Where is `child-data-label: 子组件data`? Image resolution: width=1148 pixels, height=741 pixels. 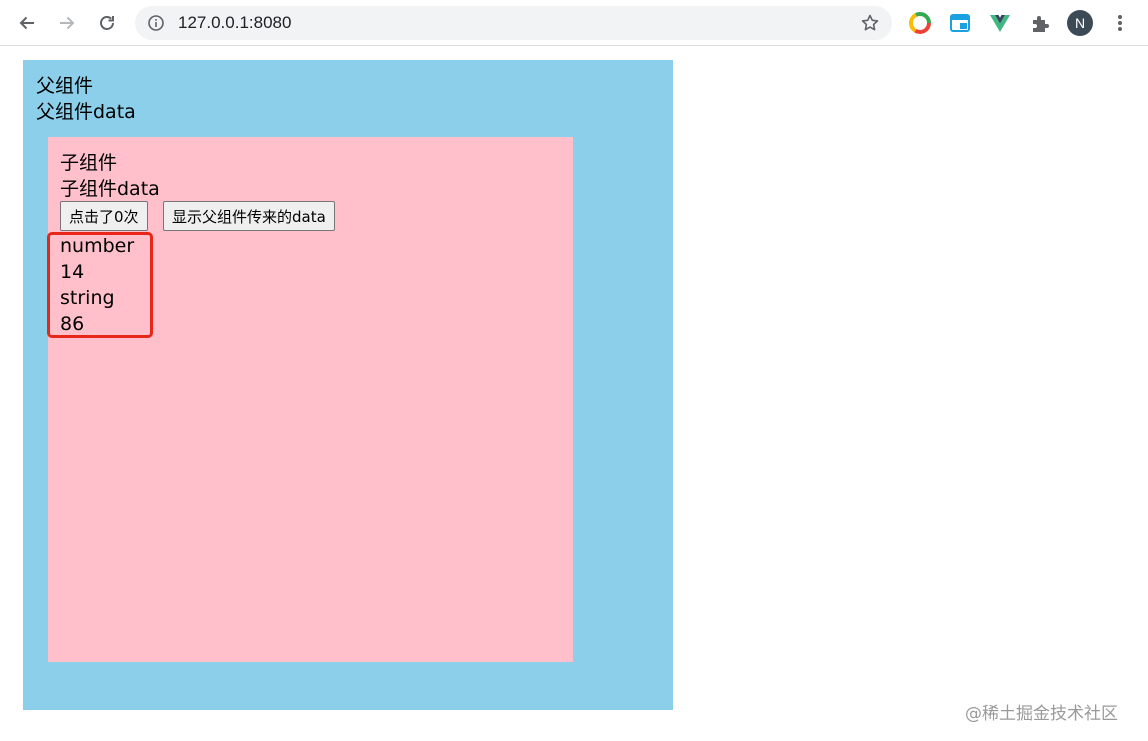 child-data-label: 子组件data is located at coordinates (110, 189).